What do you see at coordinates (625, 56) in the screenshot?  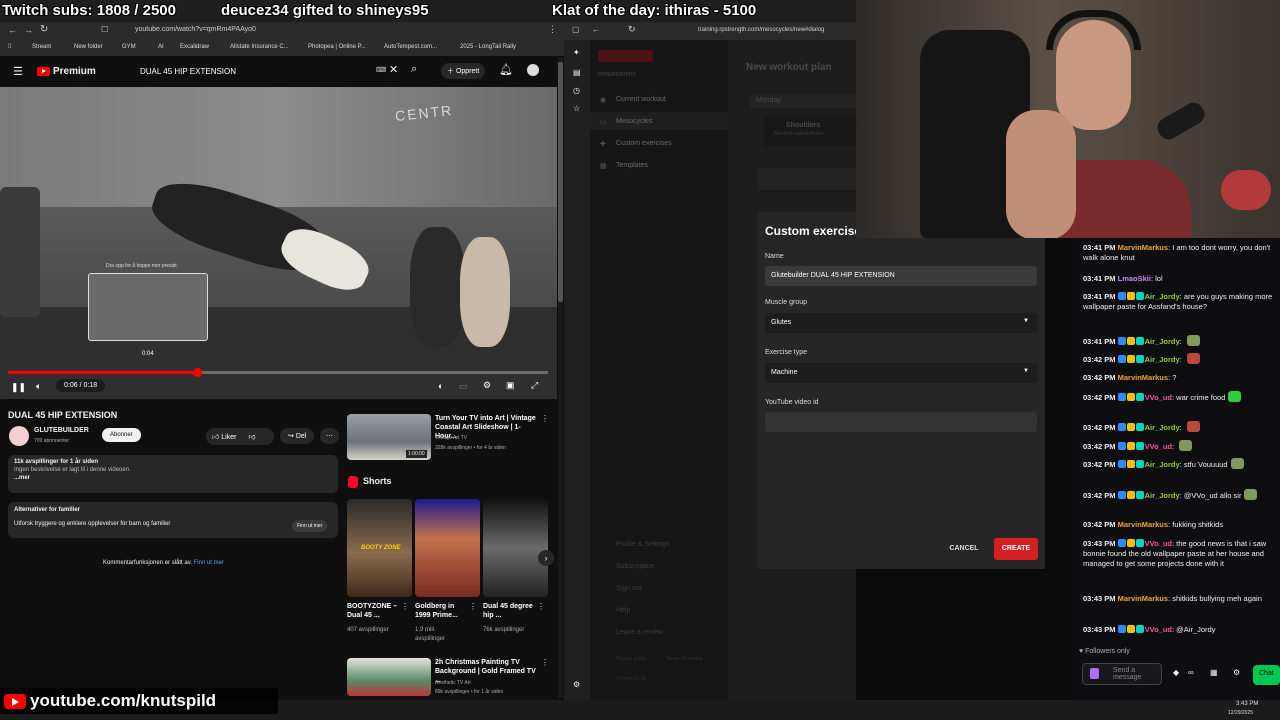 I see `rp-logo` at bounding box center [625, 56].